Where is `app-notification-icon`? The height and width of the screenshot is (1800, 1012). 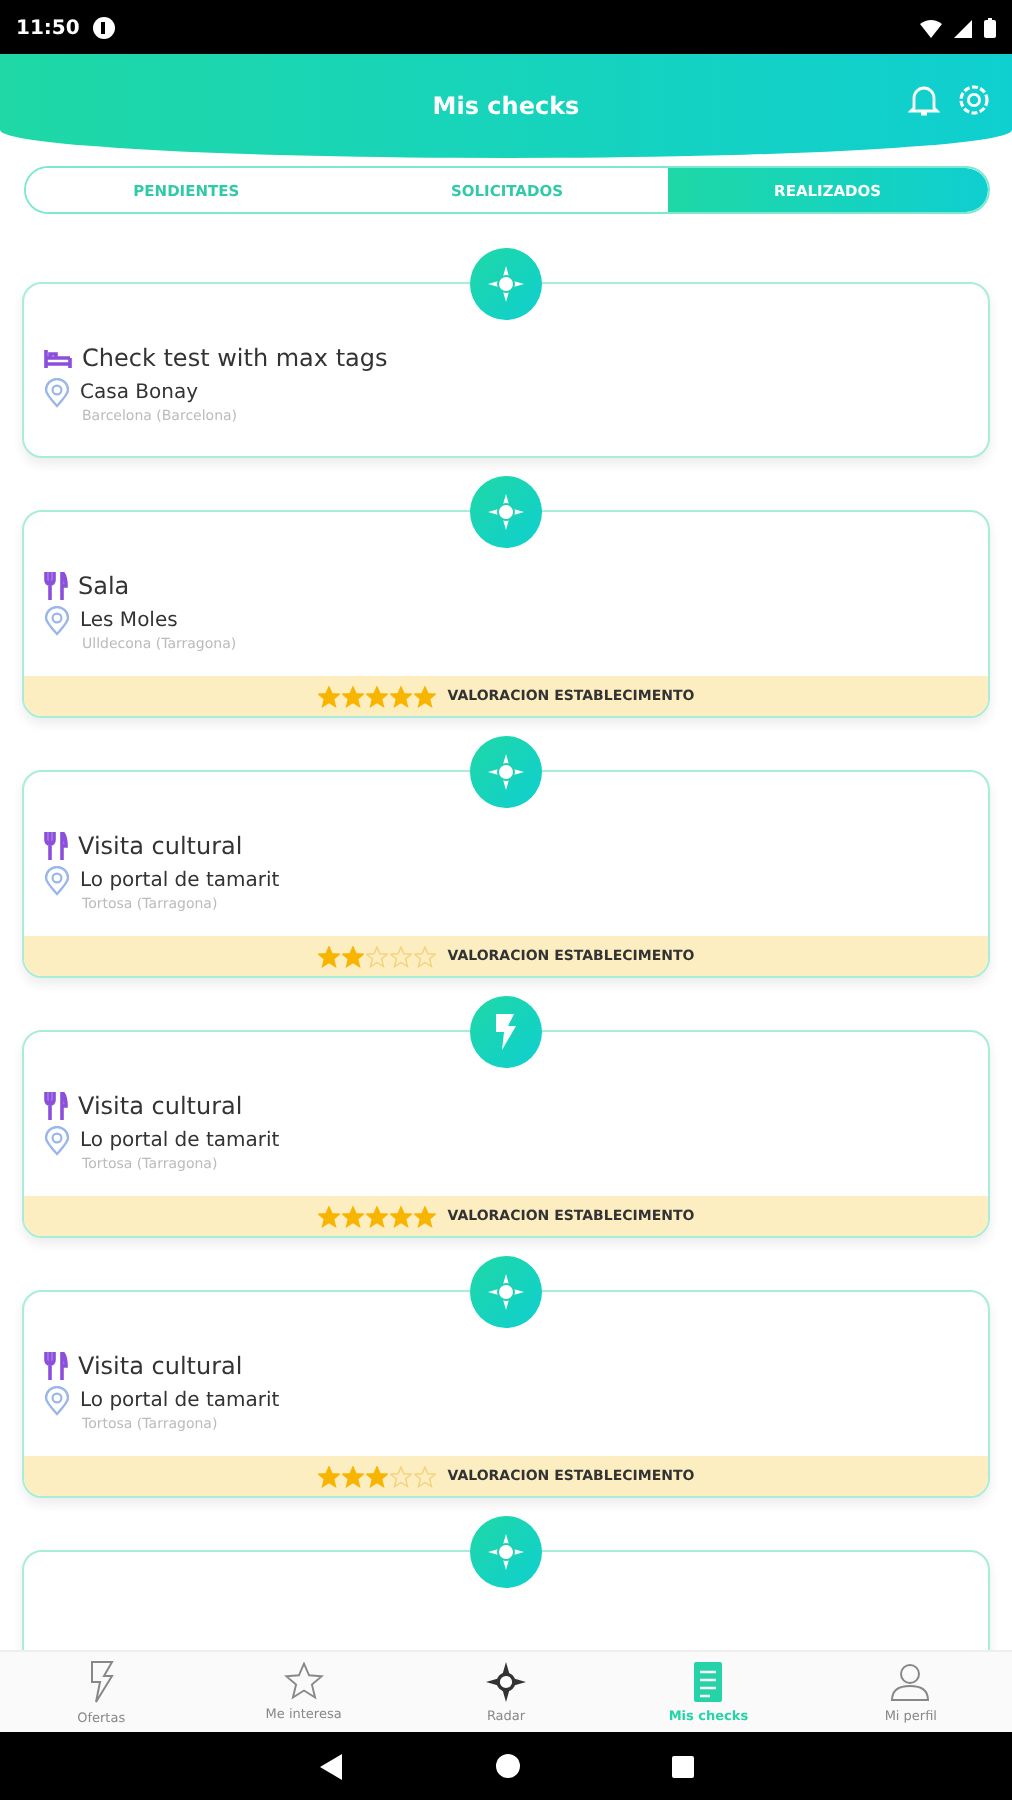 app-notification-icon is located at coordinates (103, 28).